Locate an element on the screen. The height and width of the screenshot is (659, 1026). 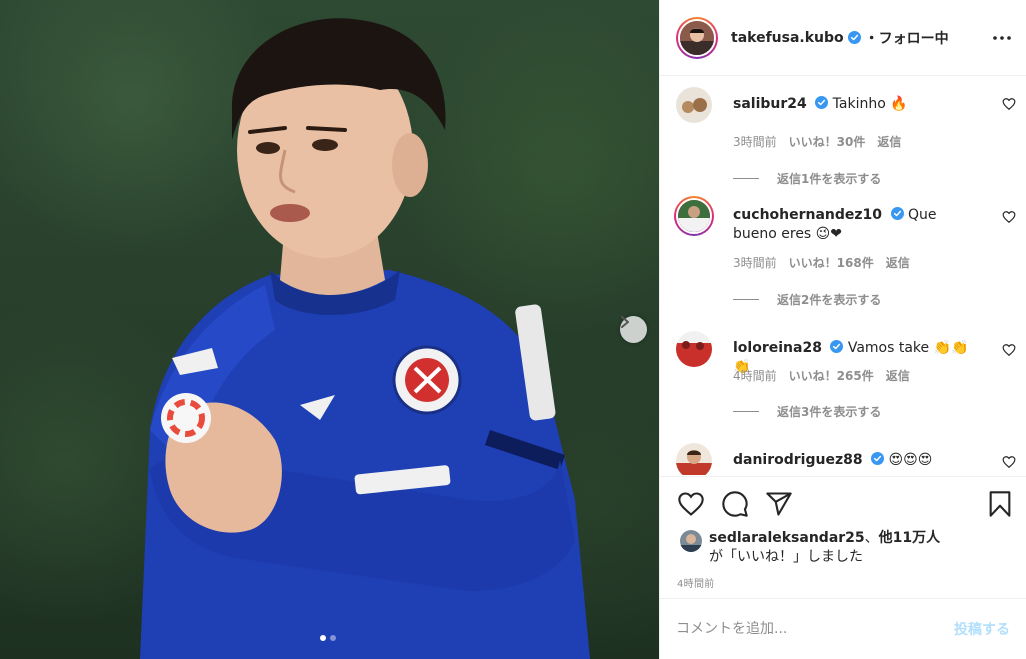
comment-likes-count: いいね！30件 is located at coordinates (827, 141).